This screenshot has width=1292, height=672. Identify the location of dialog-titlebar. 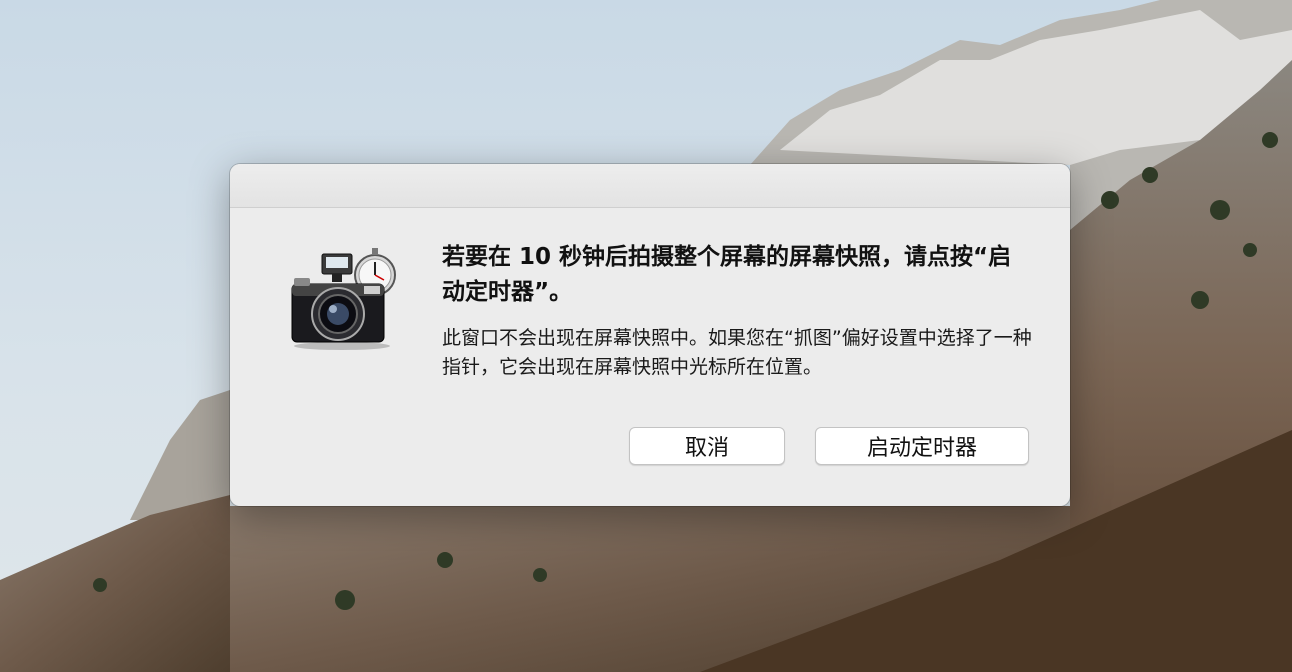
(650, 186).